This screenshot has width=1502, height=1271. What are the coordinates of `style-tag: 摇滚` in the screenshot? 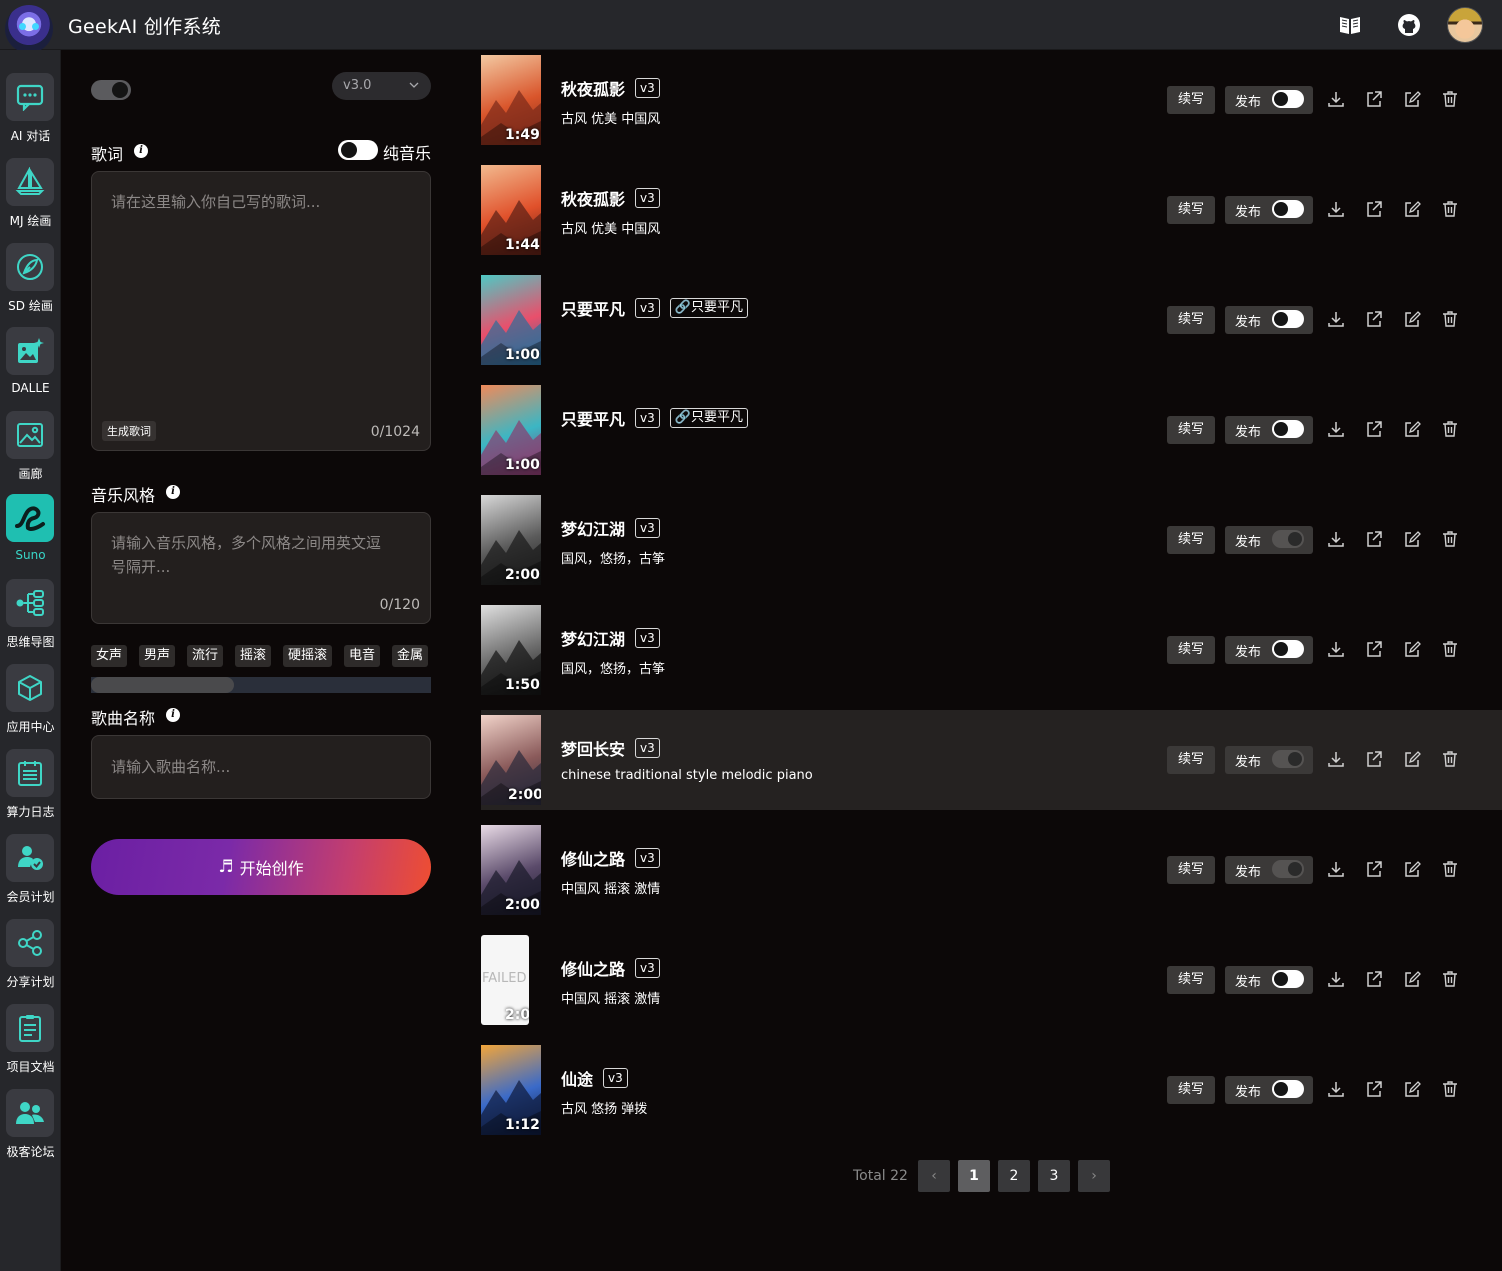 It's located at (253, 656).